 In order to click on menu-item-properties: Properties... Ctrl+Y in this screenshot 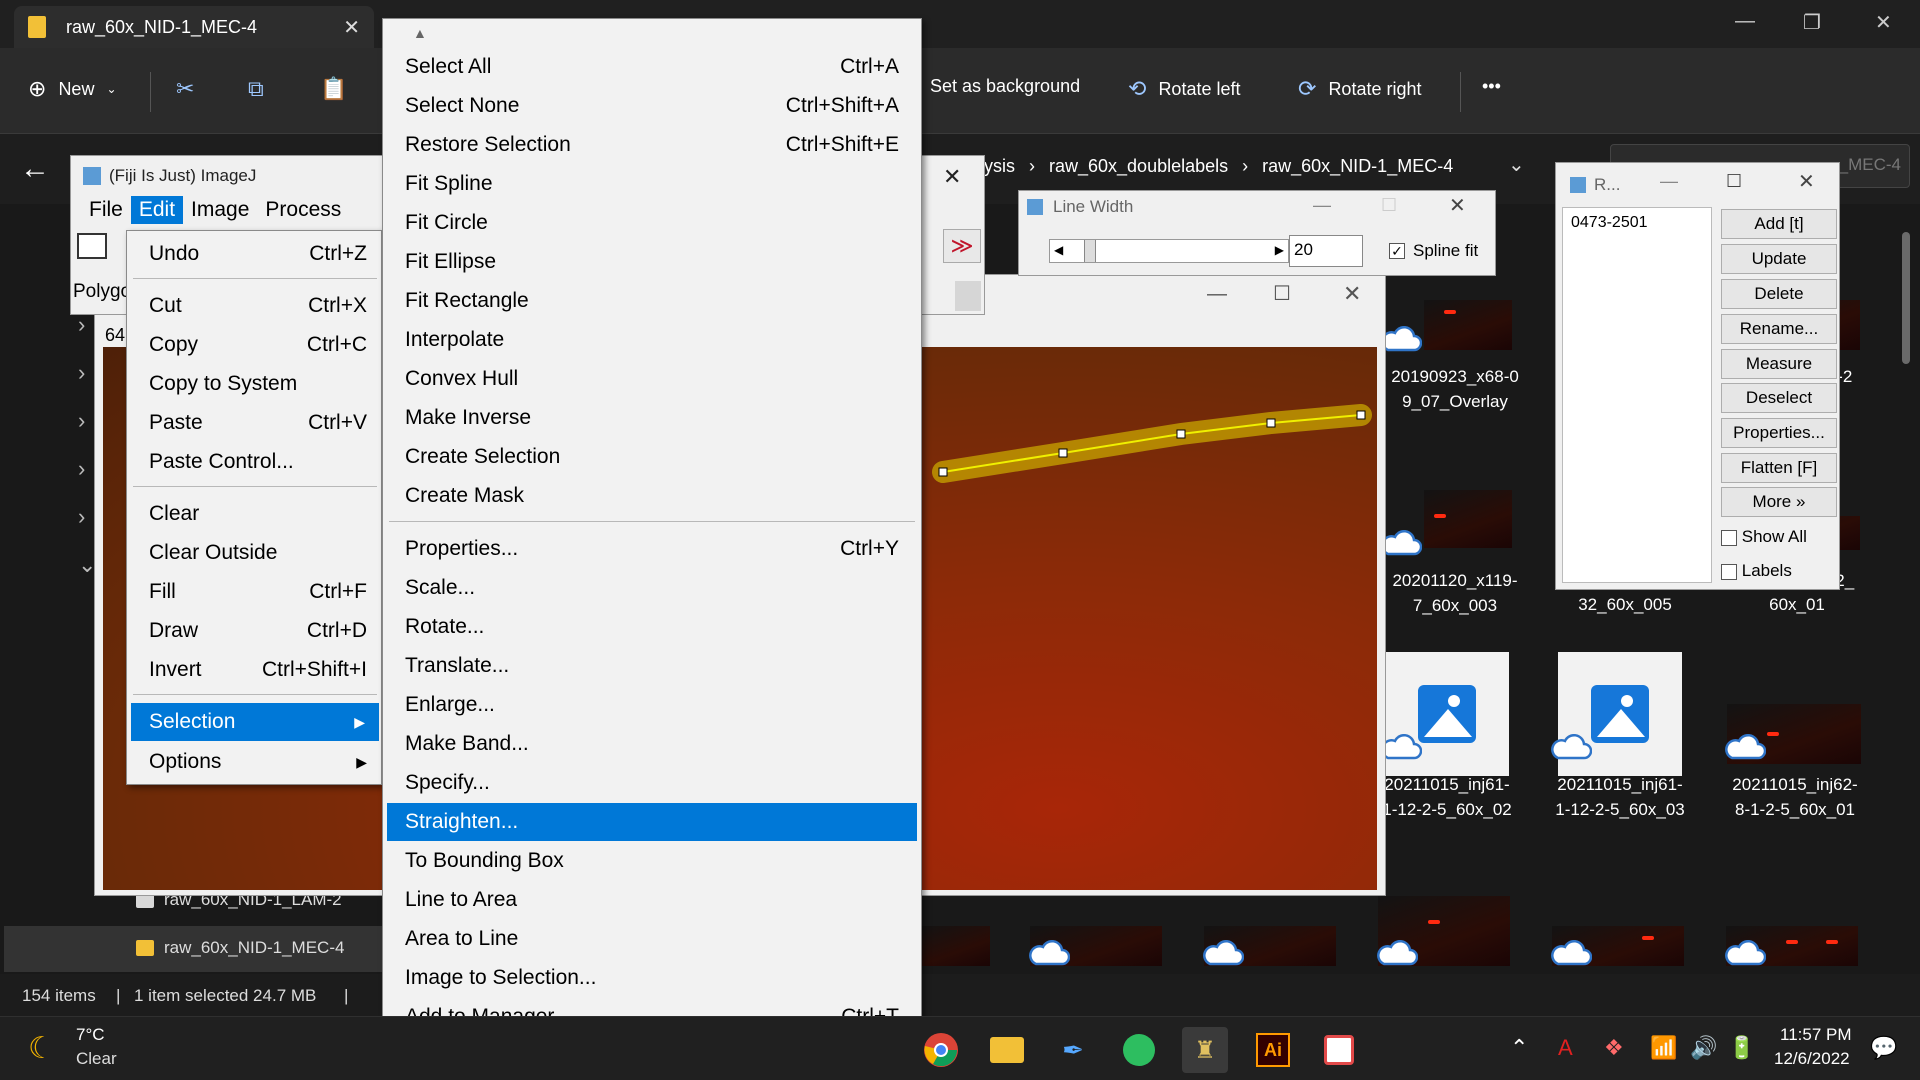, I will do `click(652, 549)`.